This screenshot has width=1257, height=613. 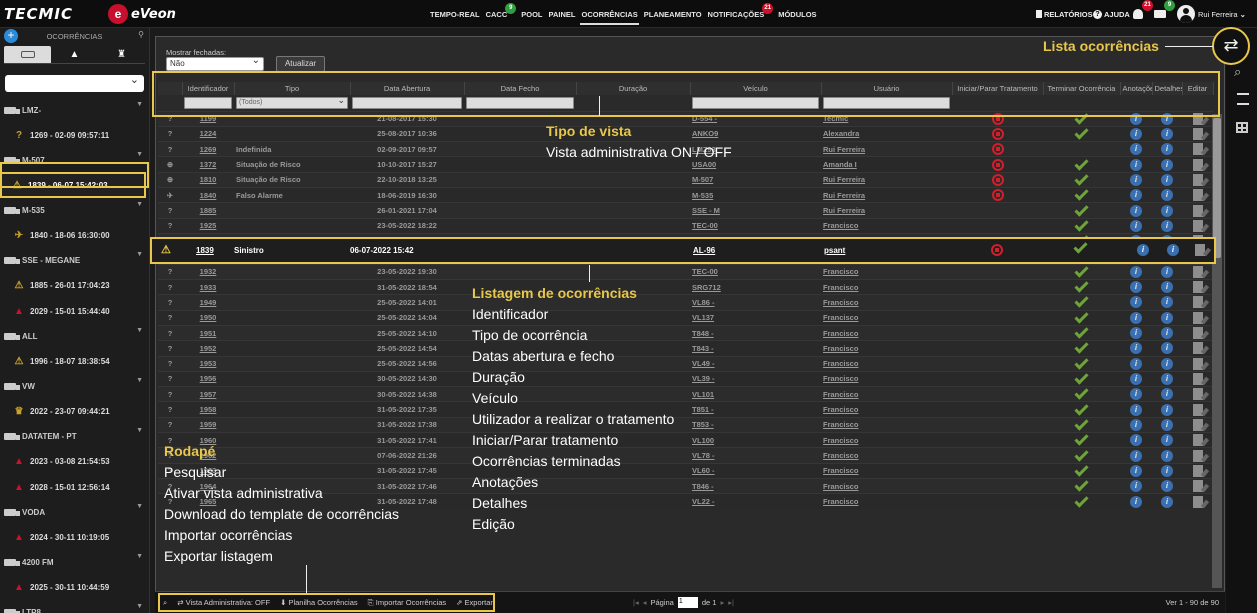 What do you see at coordinates (208, 378) in the screenshot?
I see `occurrence-id: 1956` at bounding box center [208, 378].